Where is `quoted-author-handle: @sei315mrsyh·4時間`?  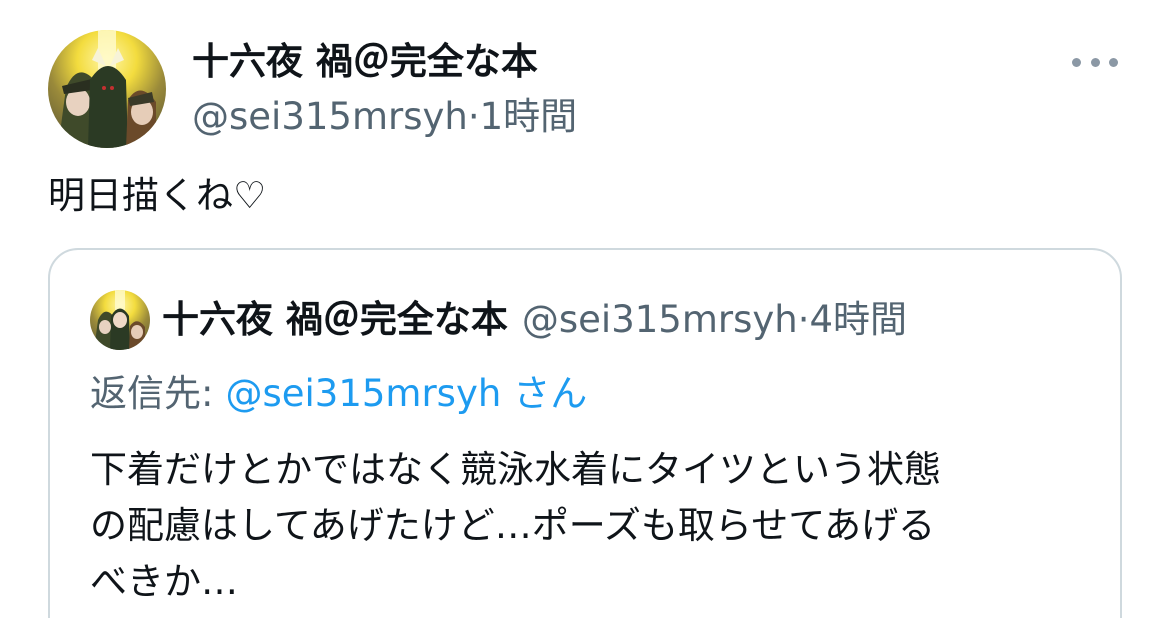 quoted-author-handle: @sei315mrsyh·4時間 is located at coordinates (714, 319).